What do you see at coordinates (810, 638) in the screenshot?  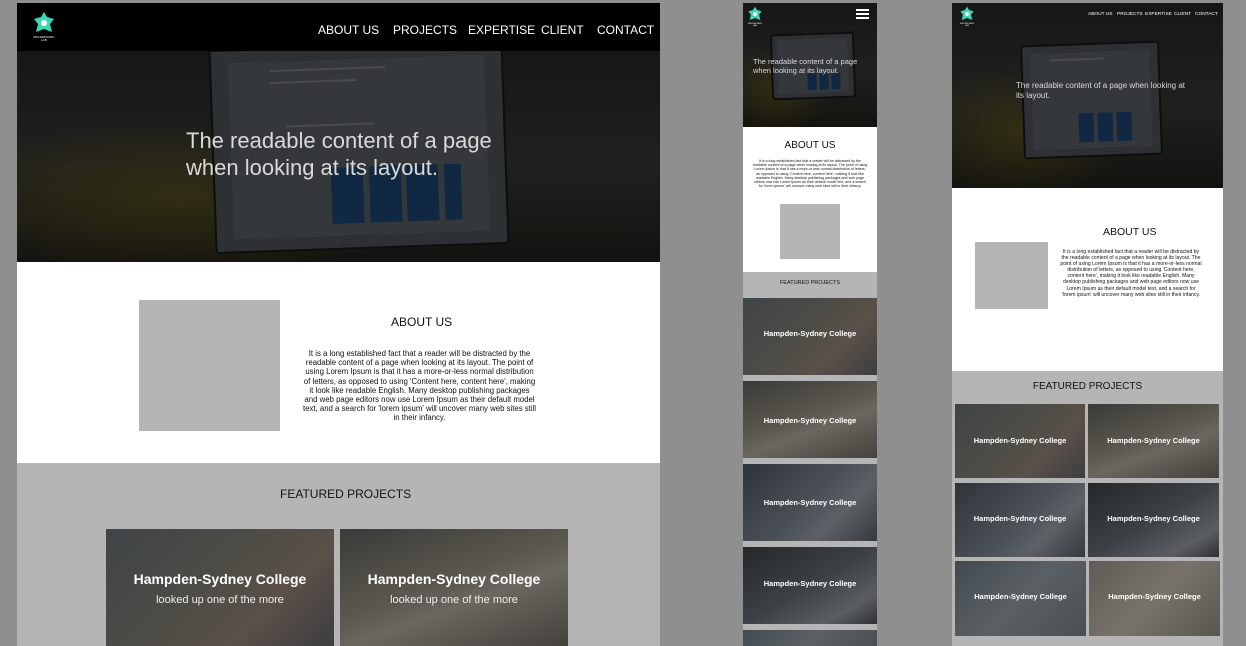 I see `project-card` at bounding box center [810, 638].